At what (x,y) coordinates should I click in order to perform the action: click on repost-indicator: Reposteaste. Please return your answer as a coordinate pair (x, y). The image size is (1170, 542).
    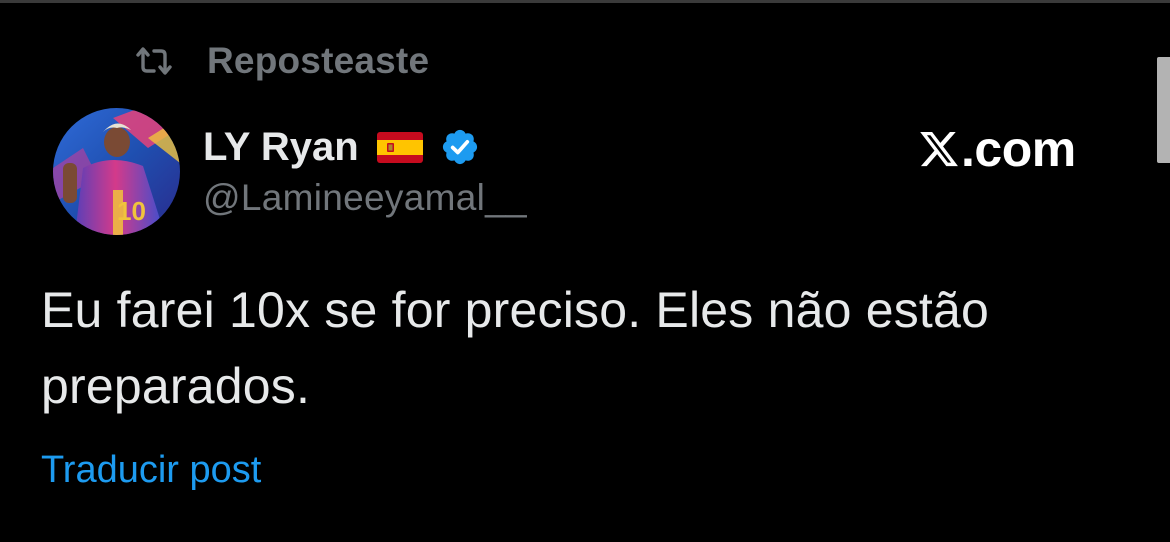
    Looking at the image, I should click on (281, 61).